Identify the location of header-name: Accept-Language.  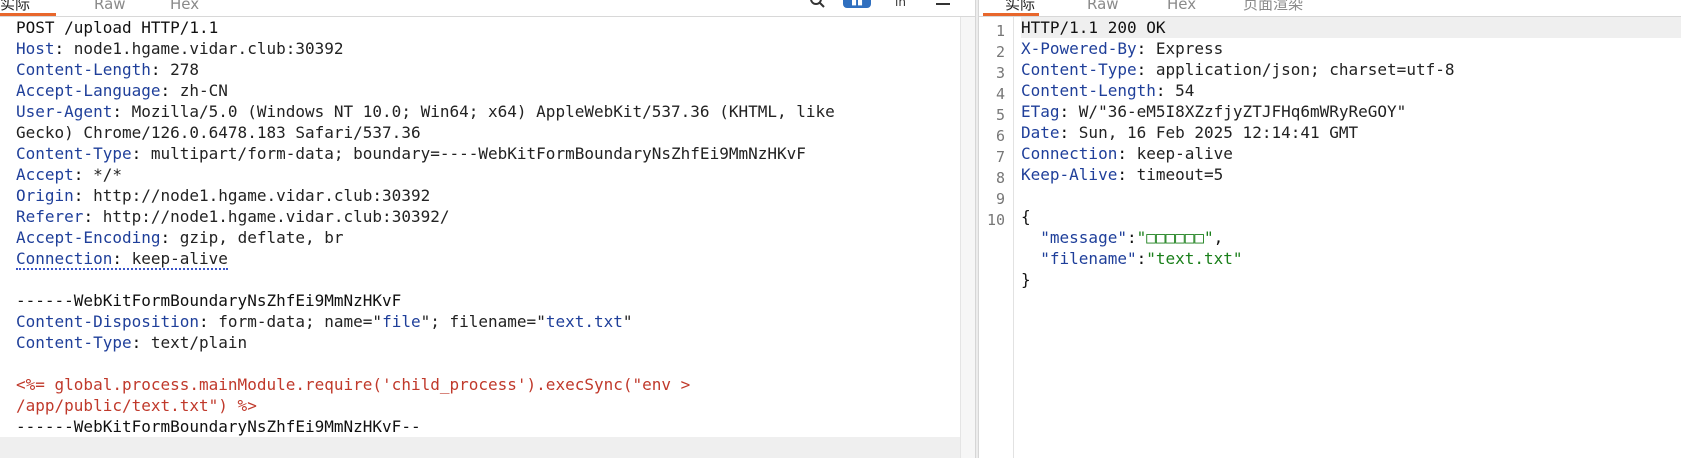
(88, 90).